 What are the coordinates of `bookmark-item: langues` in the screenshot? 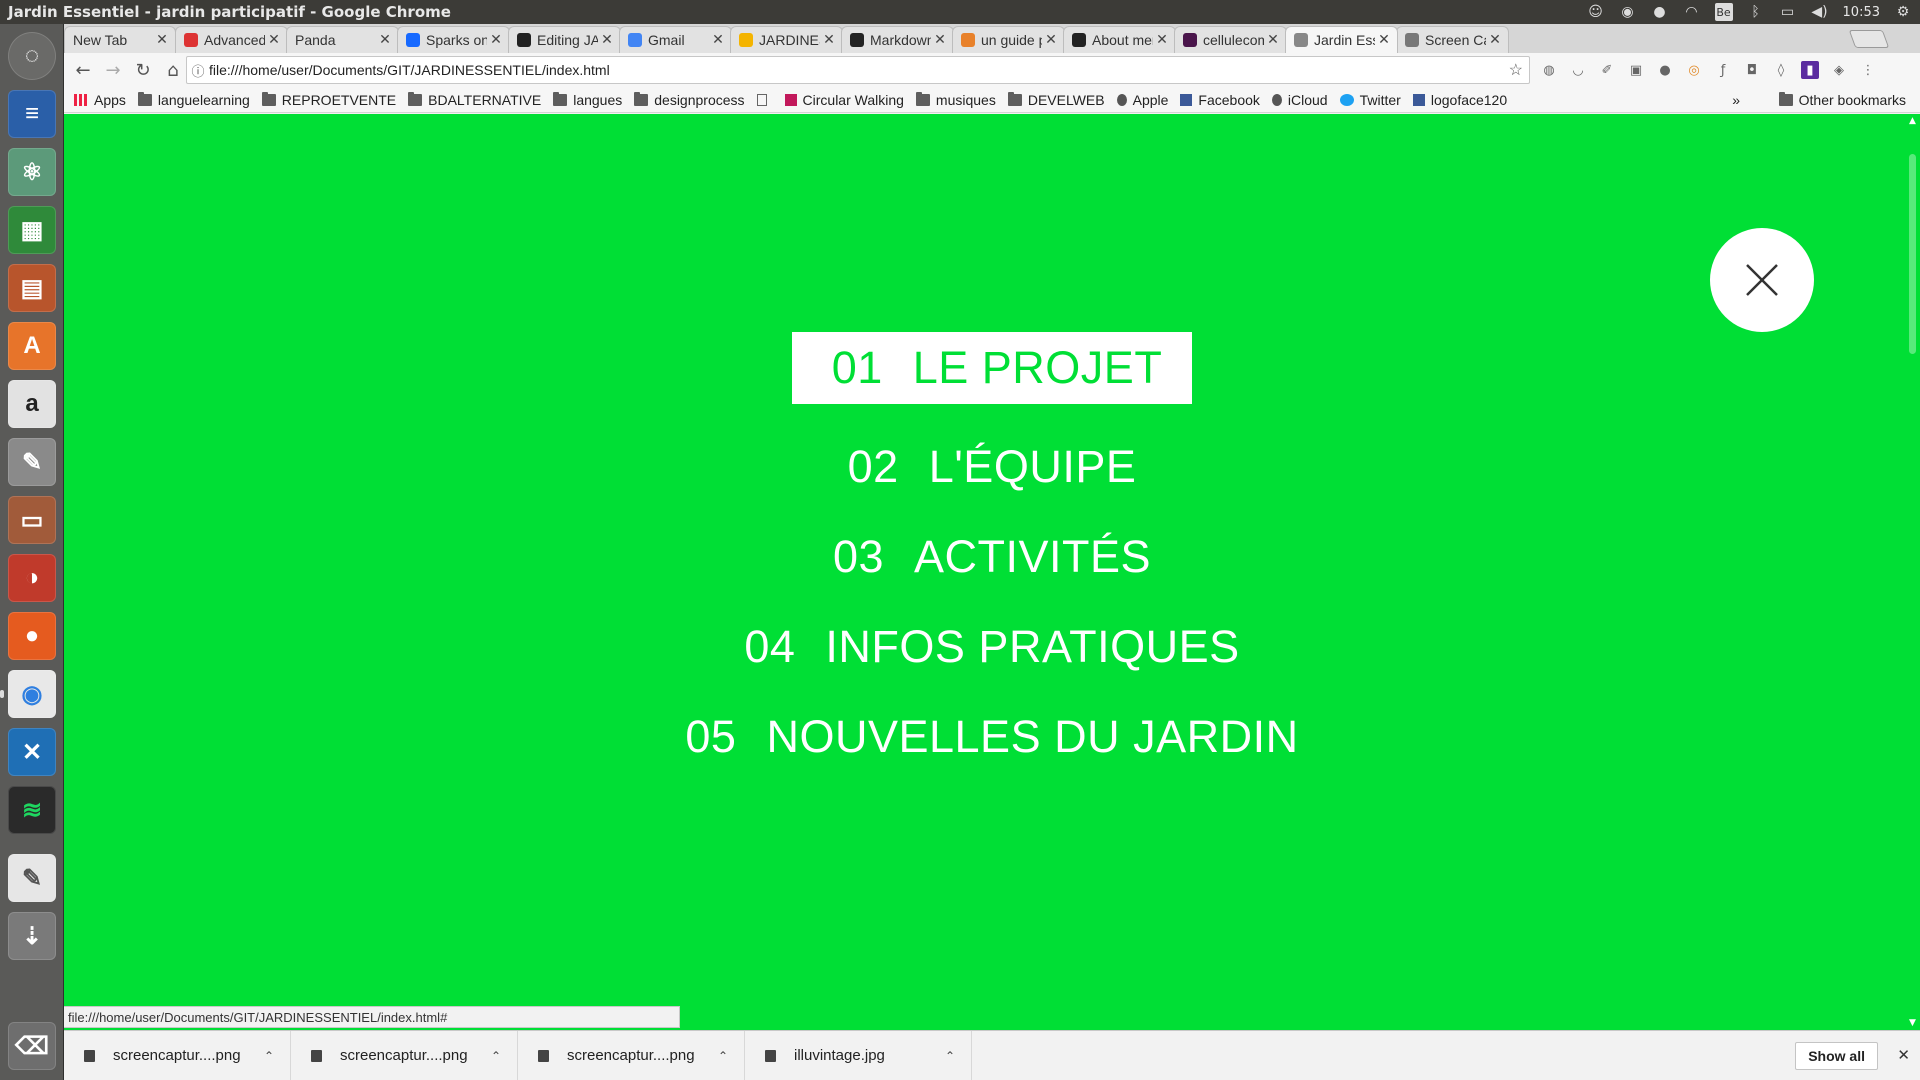 It's located at (587, 99).